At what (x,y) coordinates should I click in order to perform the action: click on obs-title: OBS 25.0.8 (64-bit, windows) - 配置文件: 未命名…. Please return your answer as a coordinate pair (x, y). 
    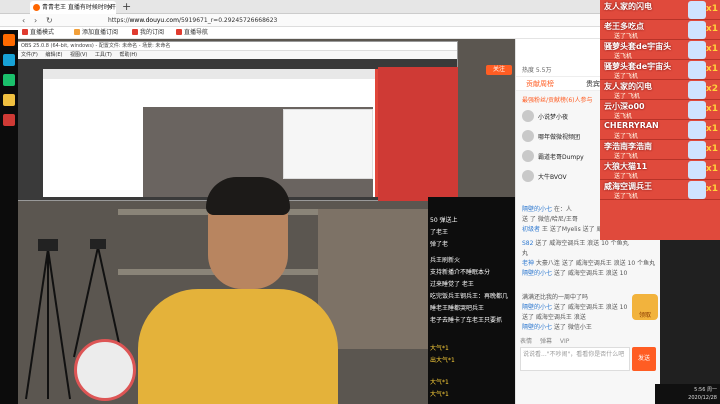
    Looking at the image, I should click on (237, 46).